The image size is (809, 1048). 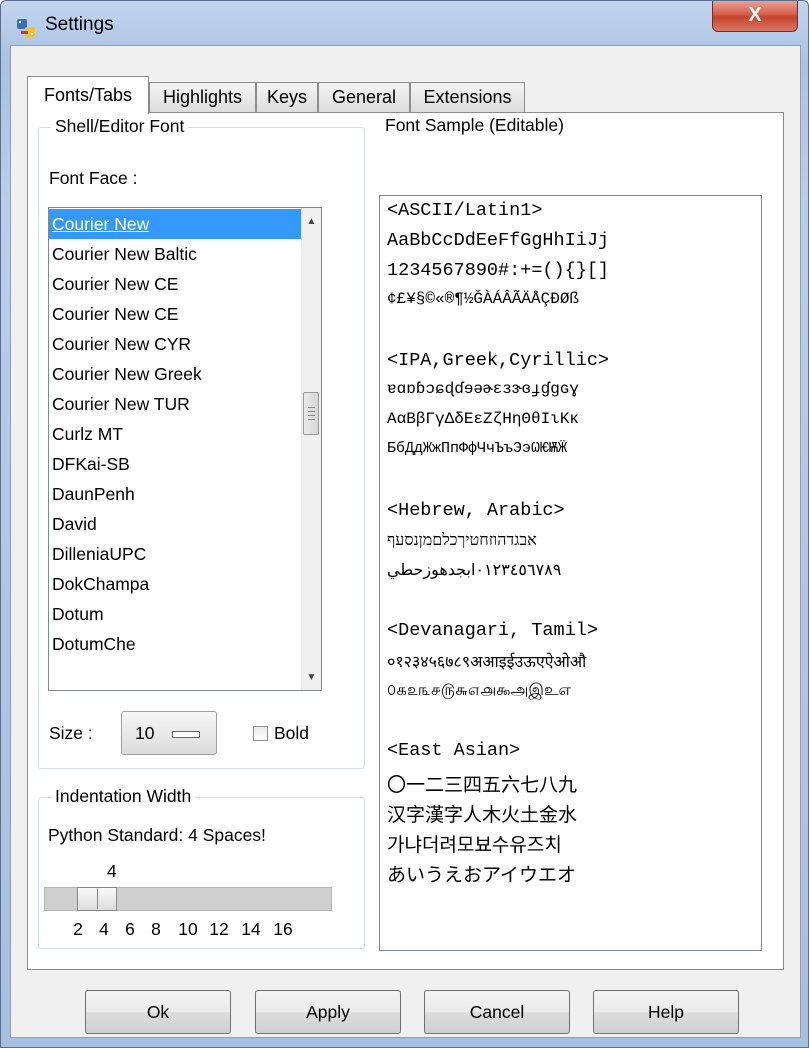 What do you see at coordinates (311, 677) in the screenshot?
I see `scroll-down-icon: ▼` at bounding box center [311, 677].